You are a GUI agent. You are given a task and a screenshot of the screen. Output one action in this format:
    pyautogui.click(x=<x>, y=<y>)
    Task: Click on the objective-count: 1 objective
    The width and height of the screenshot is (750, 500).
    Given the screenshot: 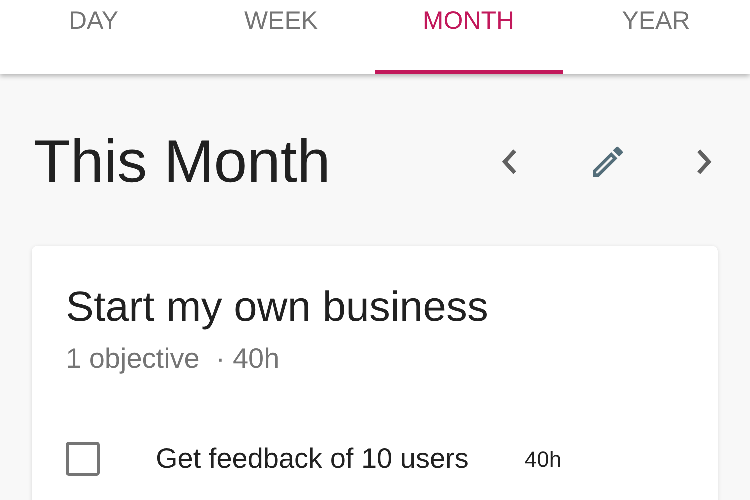 What is the action you would take?
    pyautogui.click(x=133, y=359)
    